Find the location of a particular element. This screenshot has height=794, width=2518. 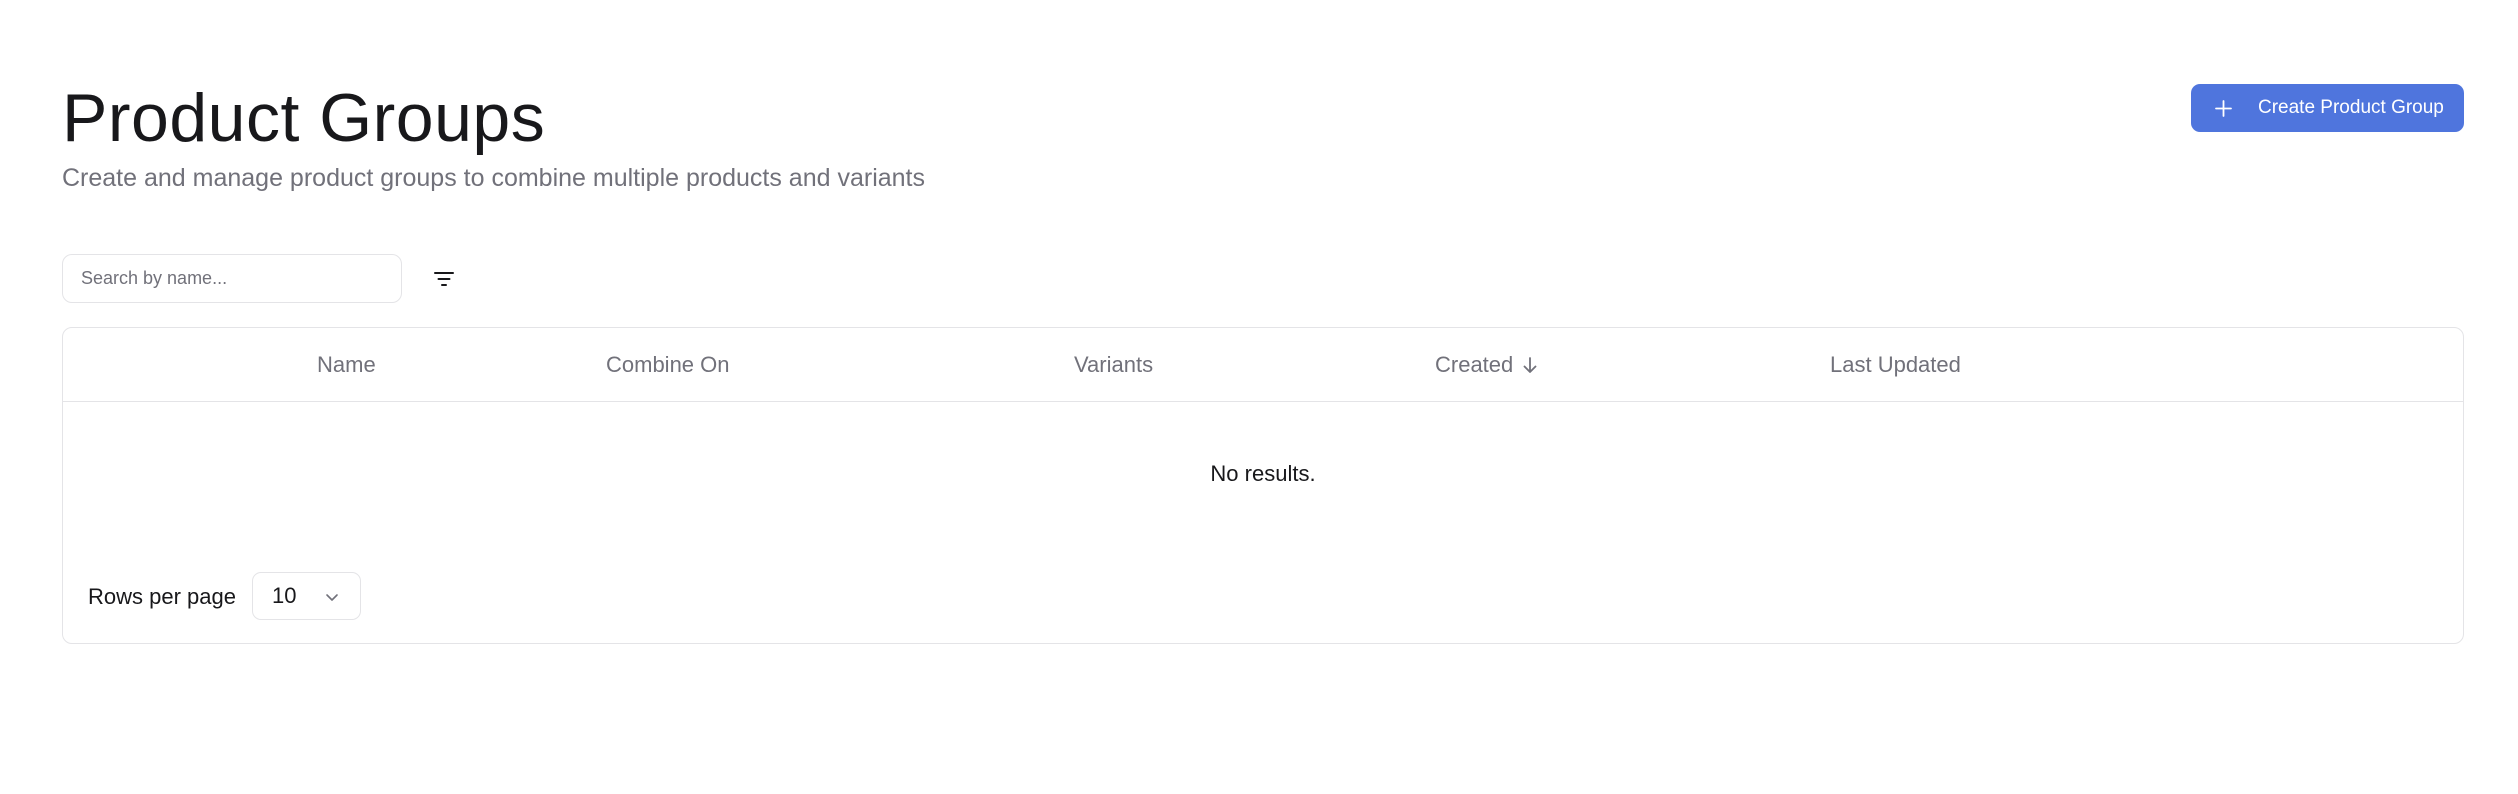

column-header-combine-on: Combine On is located at coordinates (668, 364).